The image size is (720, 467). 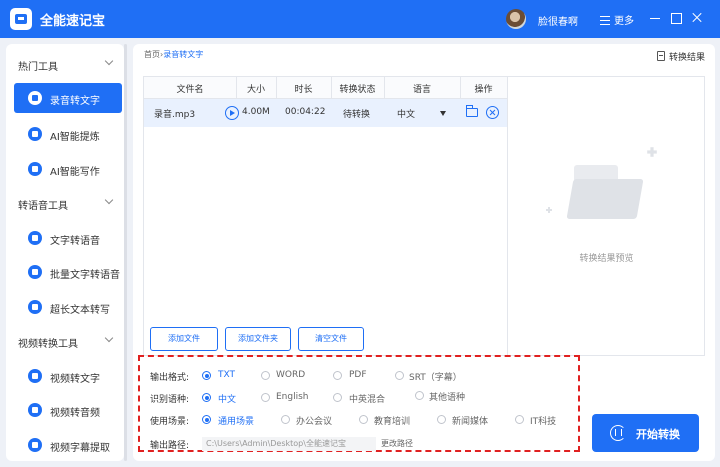 What do you see at coordinates (258, 339) in the screenshot?
I see `add-folder-button: 添加文件夹` at bounding box center [258, 339].